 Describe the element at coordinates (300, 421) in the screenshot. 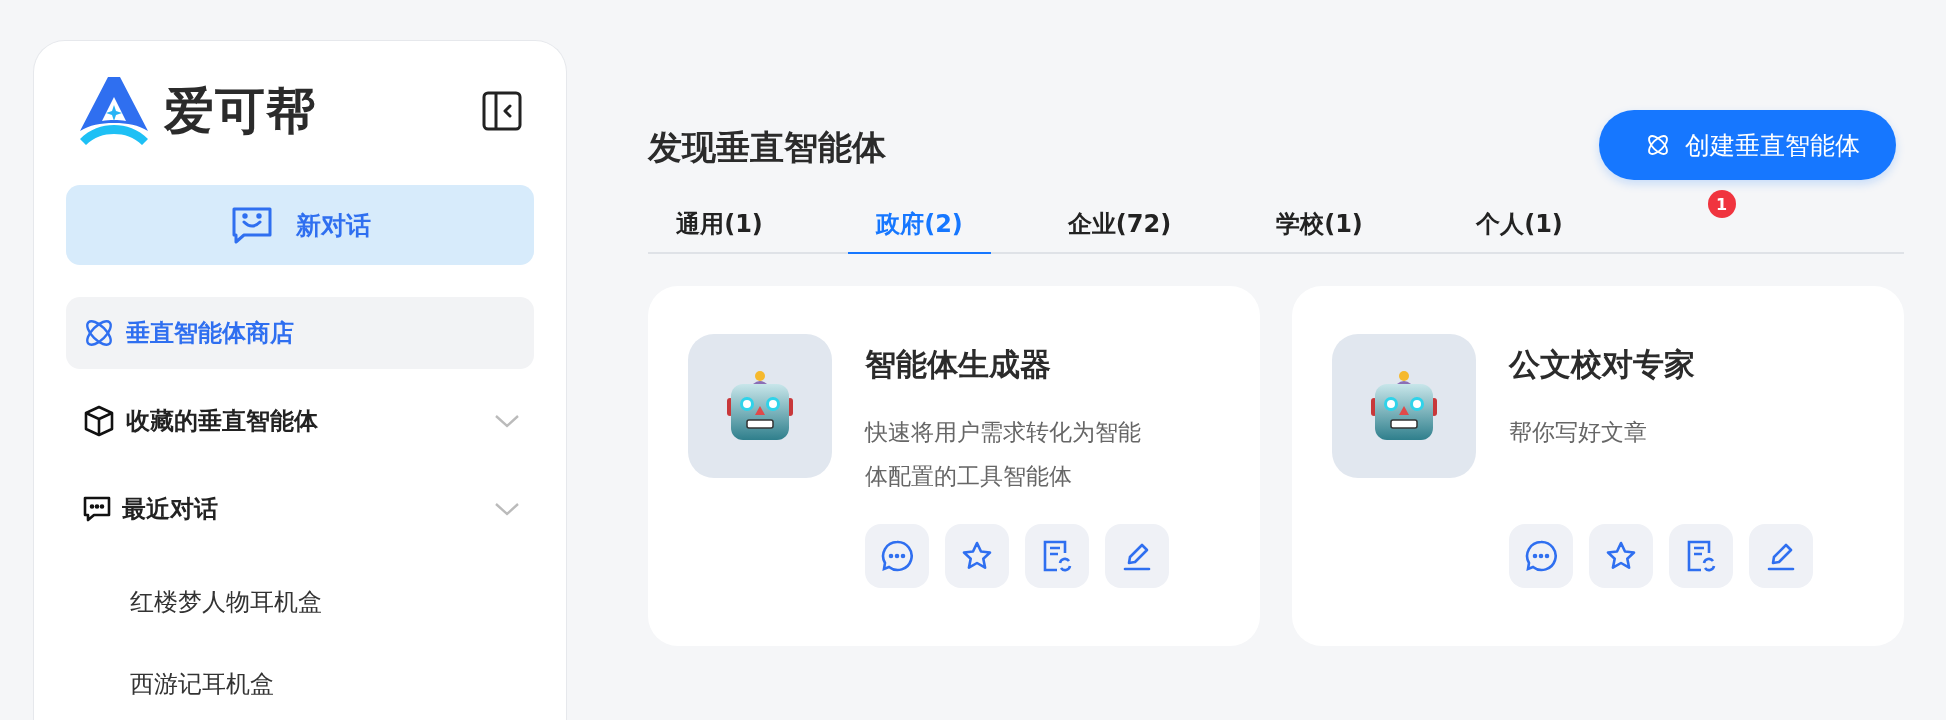

I see `nav-item: 收藏的垂直智能体` at that location.